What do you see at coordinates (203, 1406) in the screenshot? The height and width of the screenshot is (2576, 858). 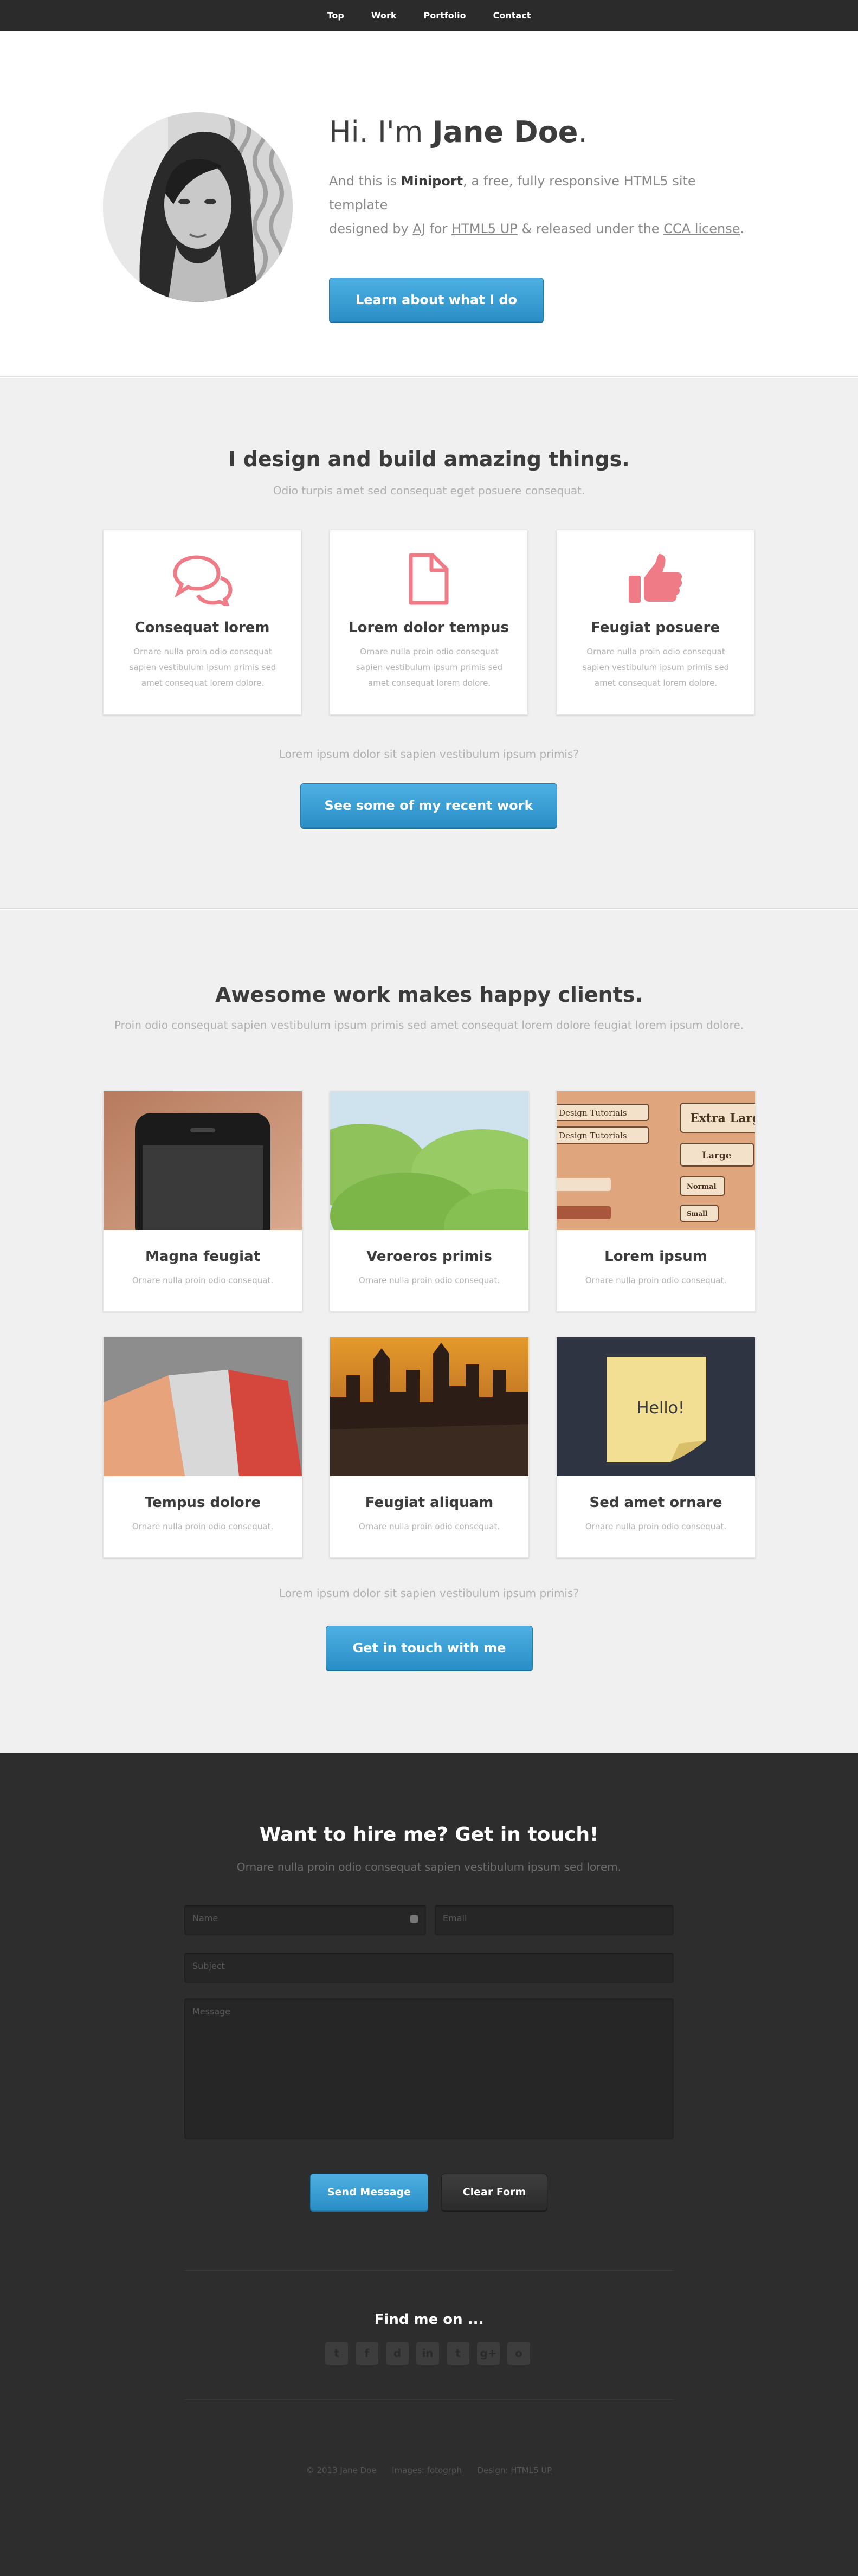 I see `fabric-image` at bounding box center [203, 1406].